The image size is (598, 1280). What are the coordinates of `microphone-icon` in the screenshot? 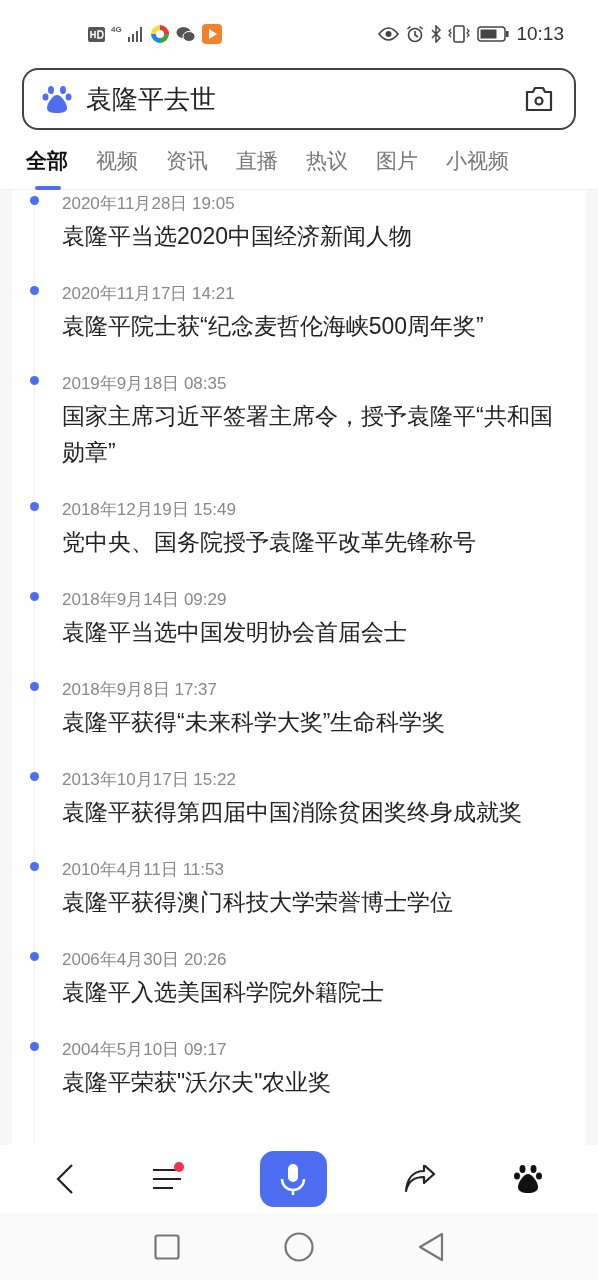 It's located at (293, 1179).